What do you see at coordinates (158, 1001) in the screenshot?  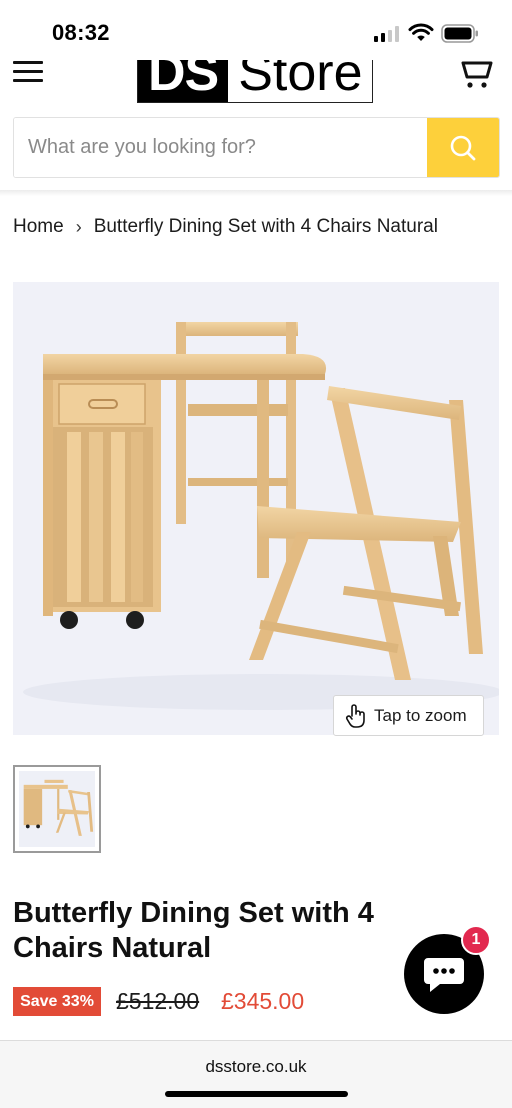 I see `compare-at-price: £512.00` at bounding box center [158, 1001].